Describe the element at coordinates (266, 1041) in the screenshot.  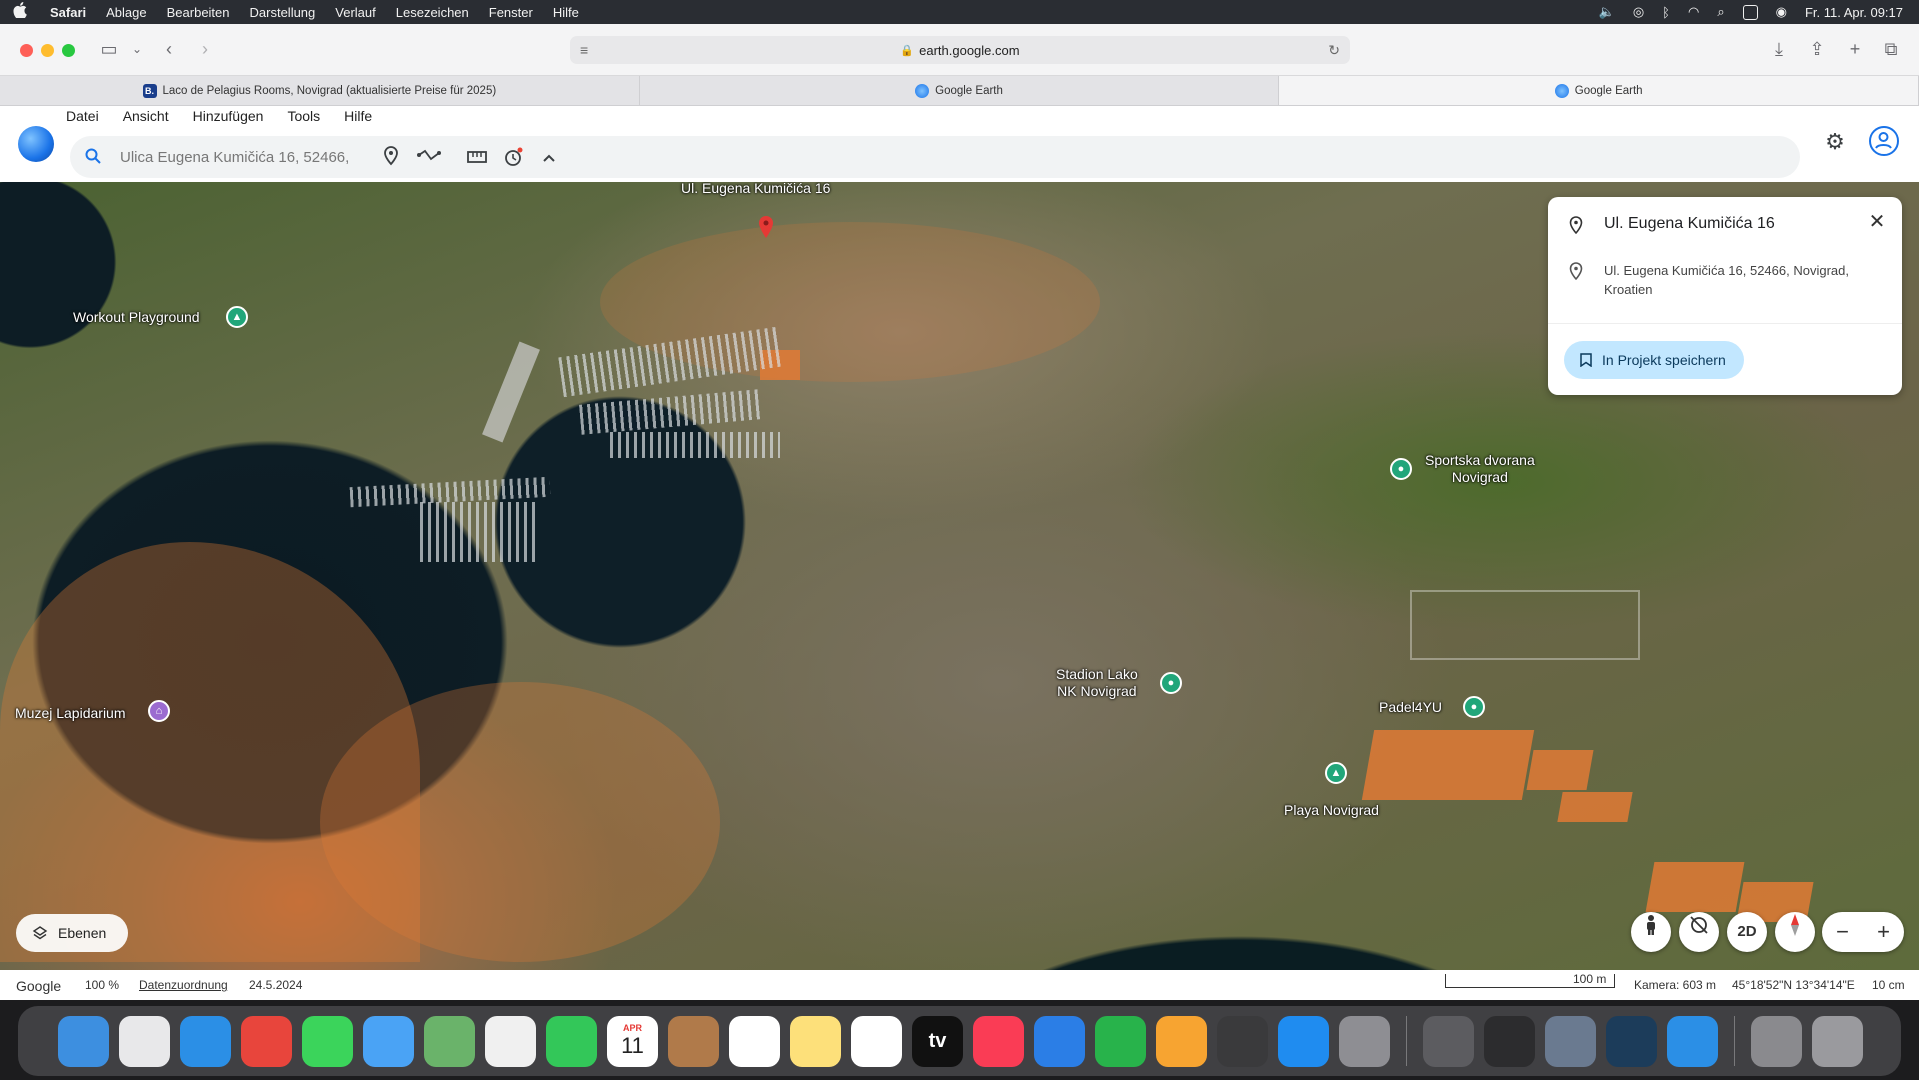
I see `chrome-dock-icon` at that location.